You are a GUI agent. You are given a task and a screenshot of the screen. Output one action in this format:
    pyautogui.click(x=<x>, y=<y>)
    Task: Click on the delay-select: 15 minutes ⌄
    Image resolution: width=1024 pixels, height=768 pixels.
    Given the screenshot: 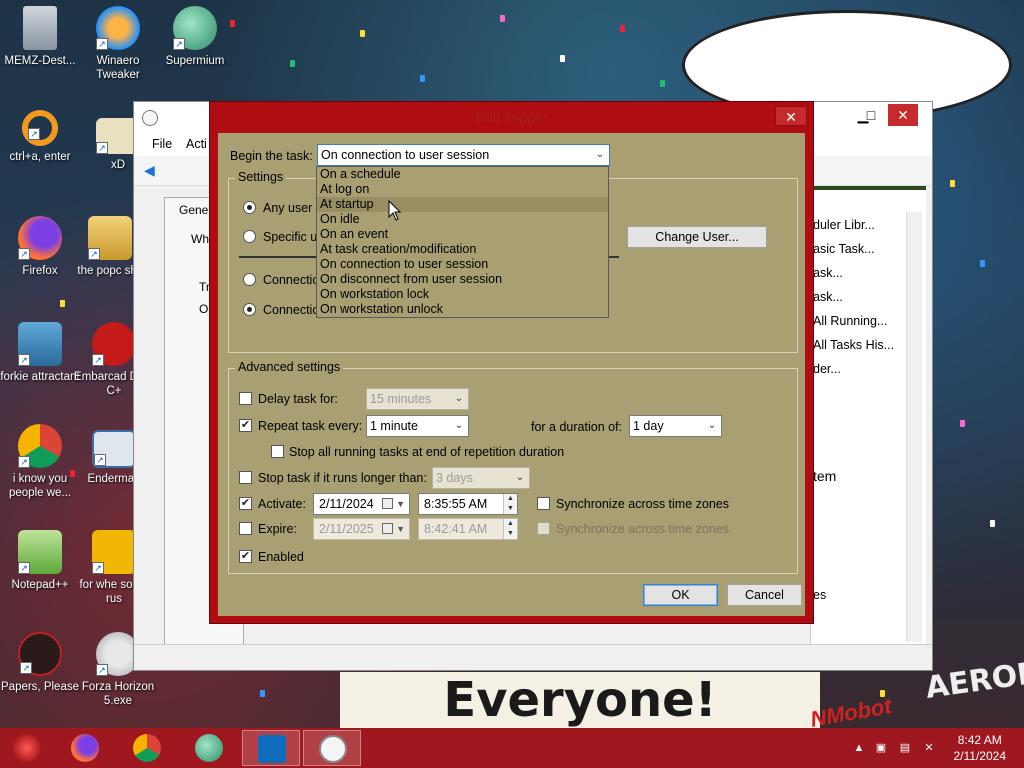 What is the action you would take?
    pyautogui.click(x=417, y=399)
    